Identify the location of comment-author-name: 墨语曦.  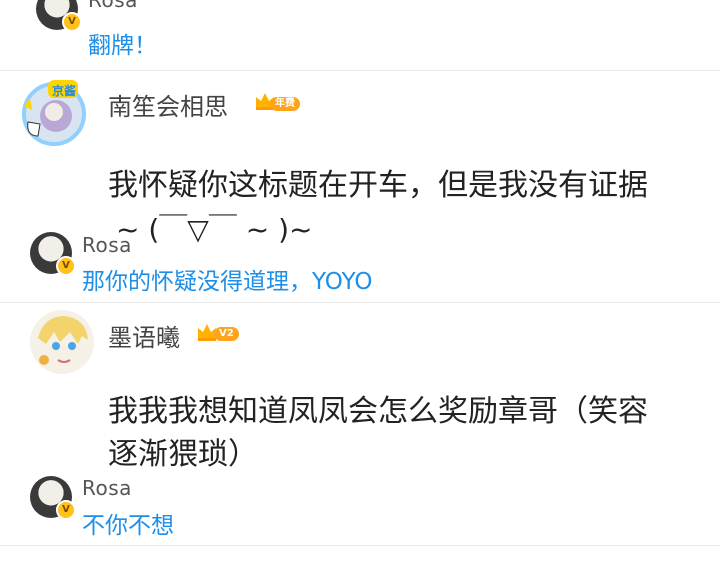
(144, 335).